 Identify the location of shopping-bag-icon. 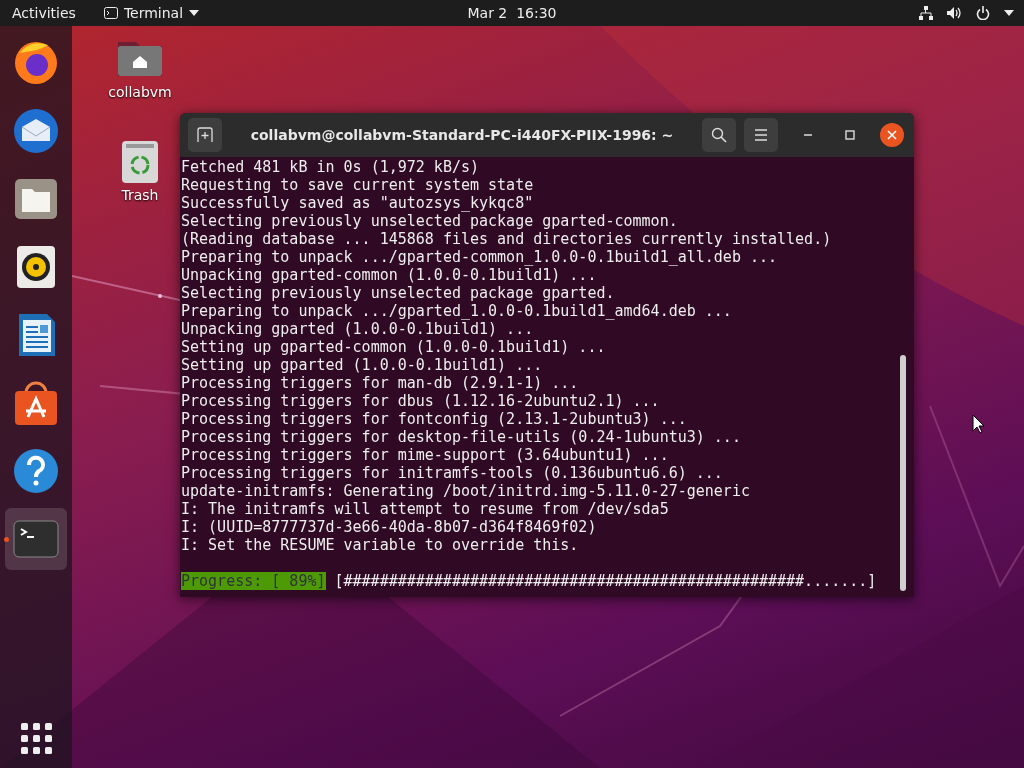
(36, 403).